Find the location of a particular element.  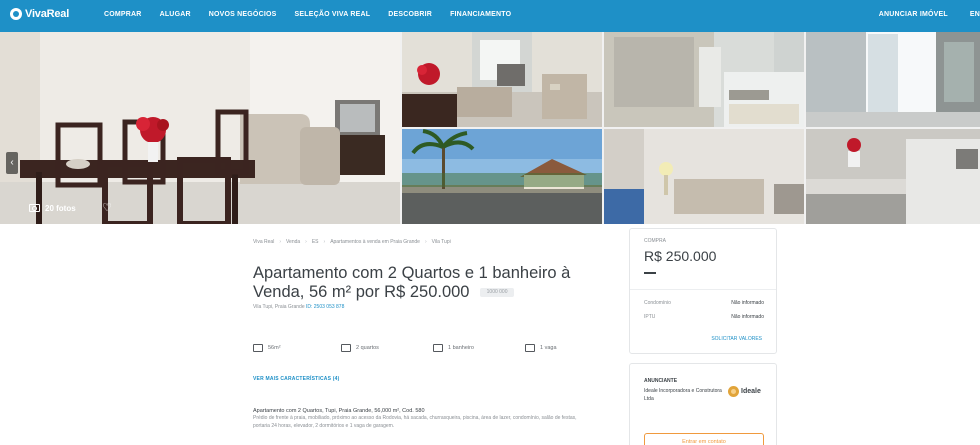

photo-balcony is located at coordinates (893, 79).